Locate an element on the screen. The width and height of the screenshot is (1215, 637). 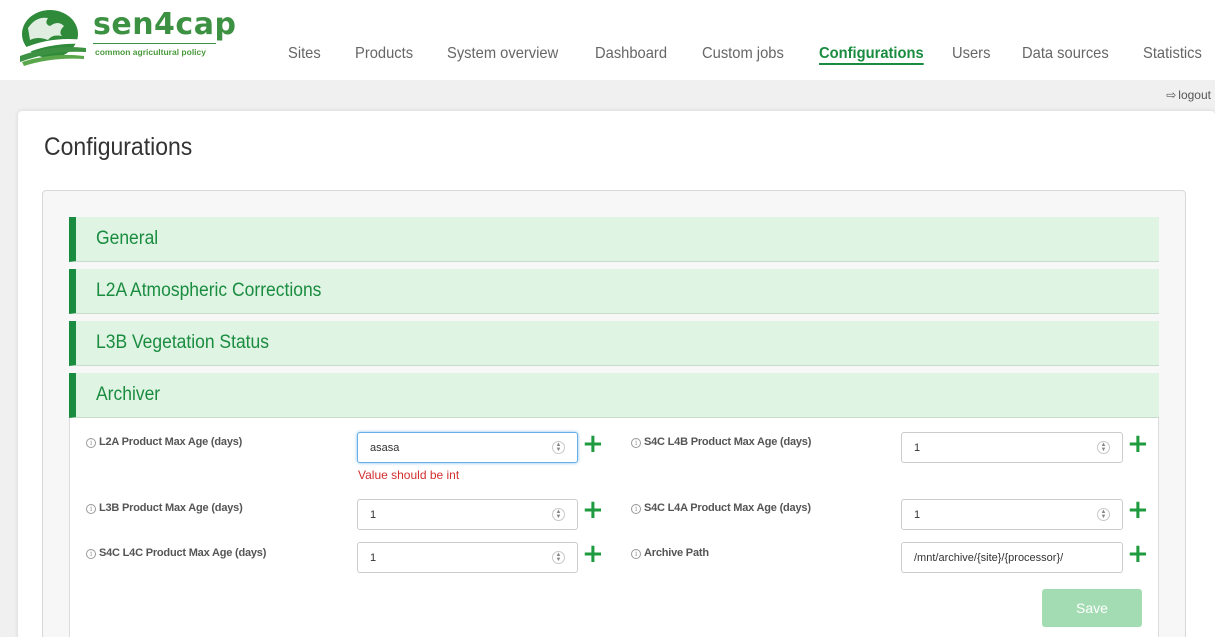
nav-item-statistics: Statistics is located at coordinates (1172, 54).